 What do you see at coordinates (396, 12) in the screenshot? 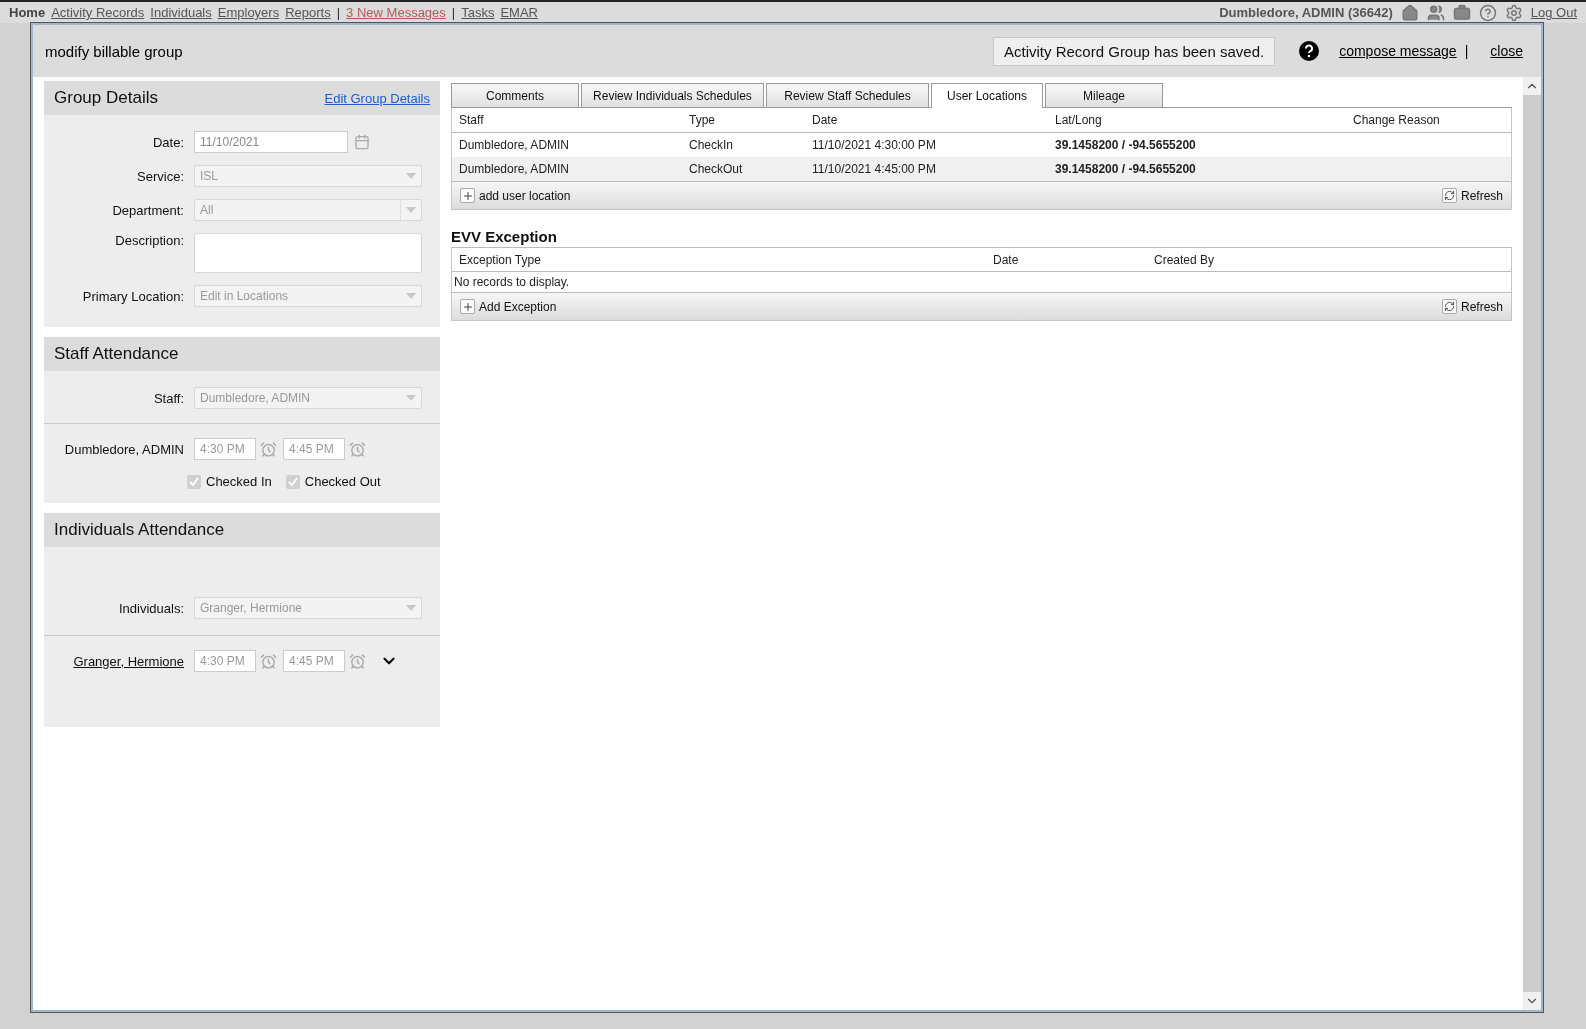
I see `nav-link: 3 New Messages` at bounding box center [396, 12].